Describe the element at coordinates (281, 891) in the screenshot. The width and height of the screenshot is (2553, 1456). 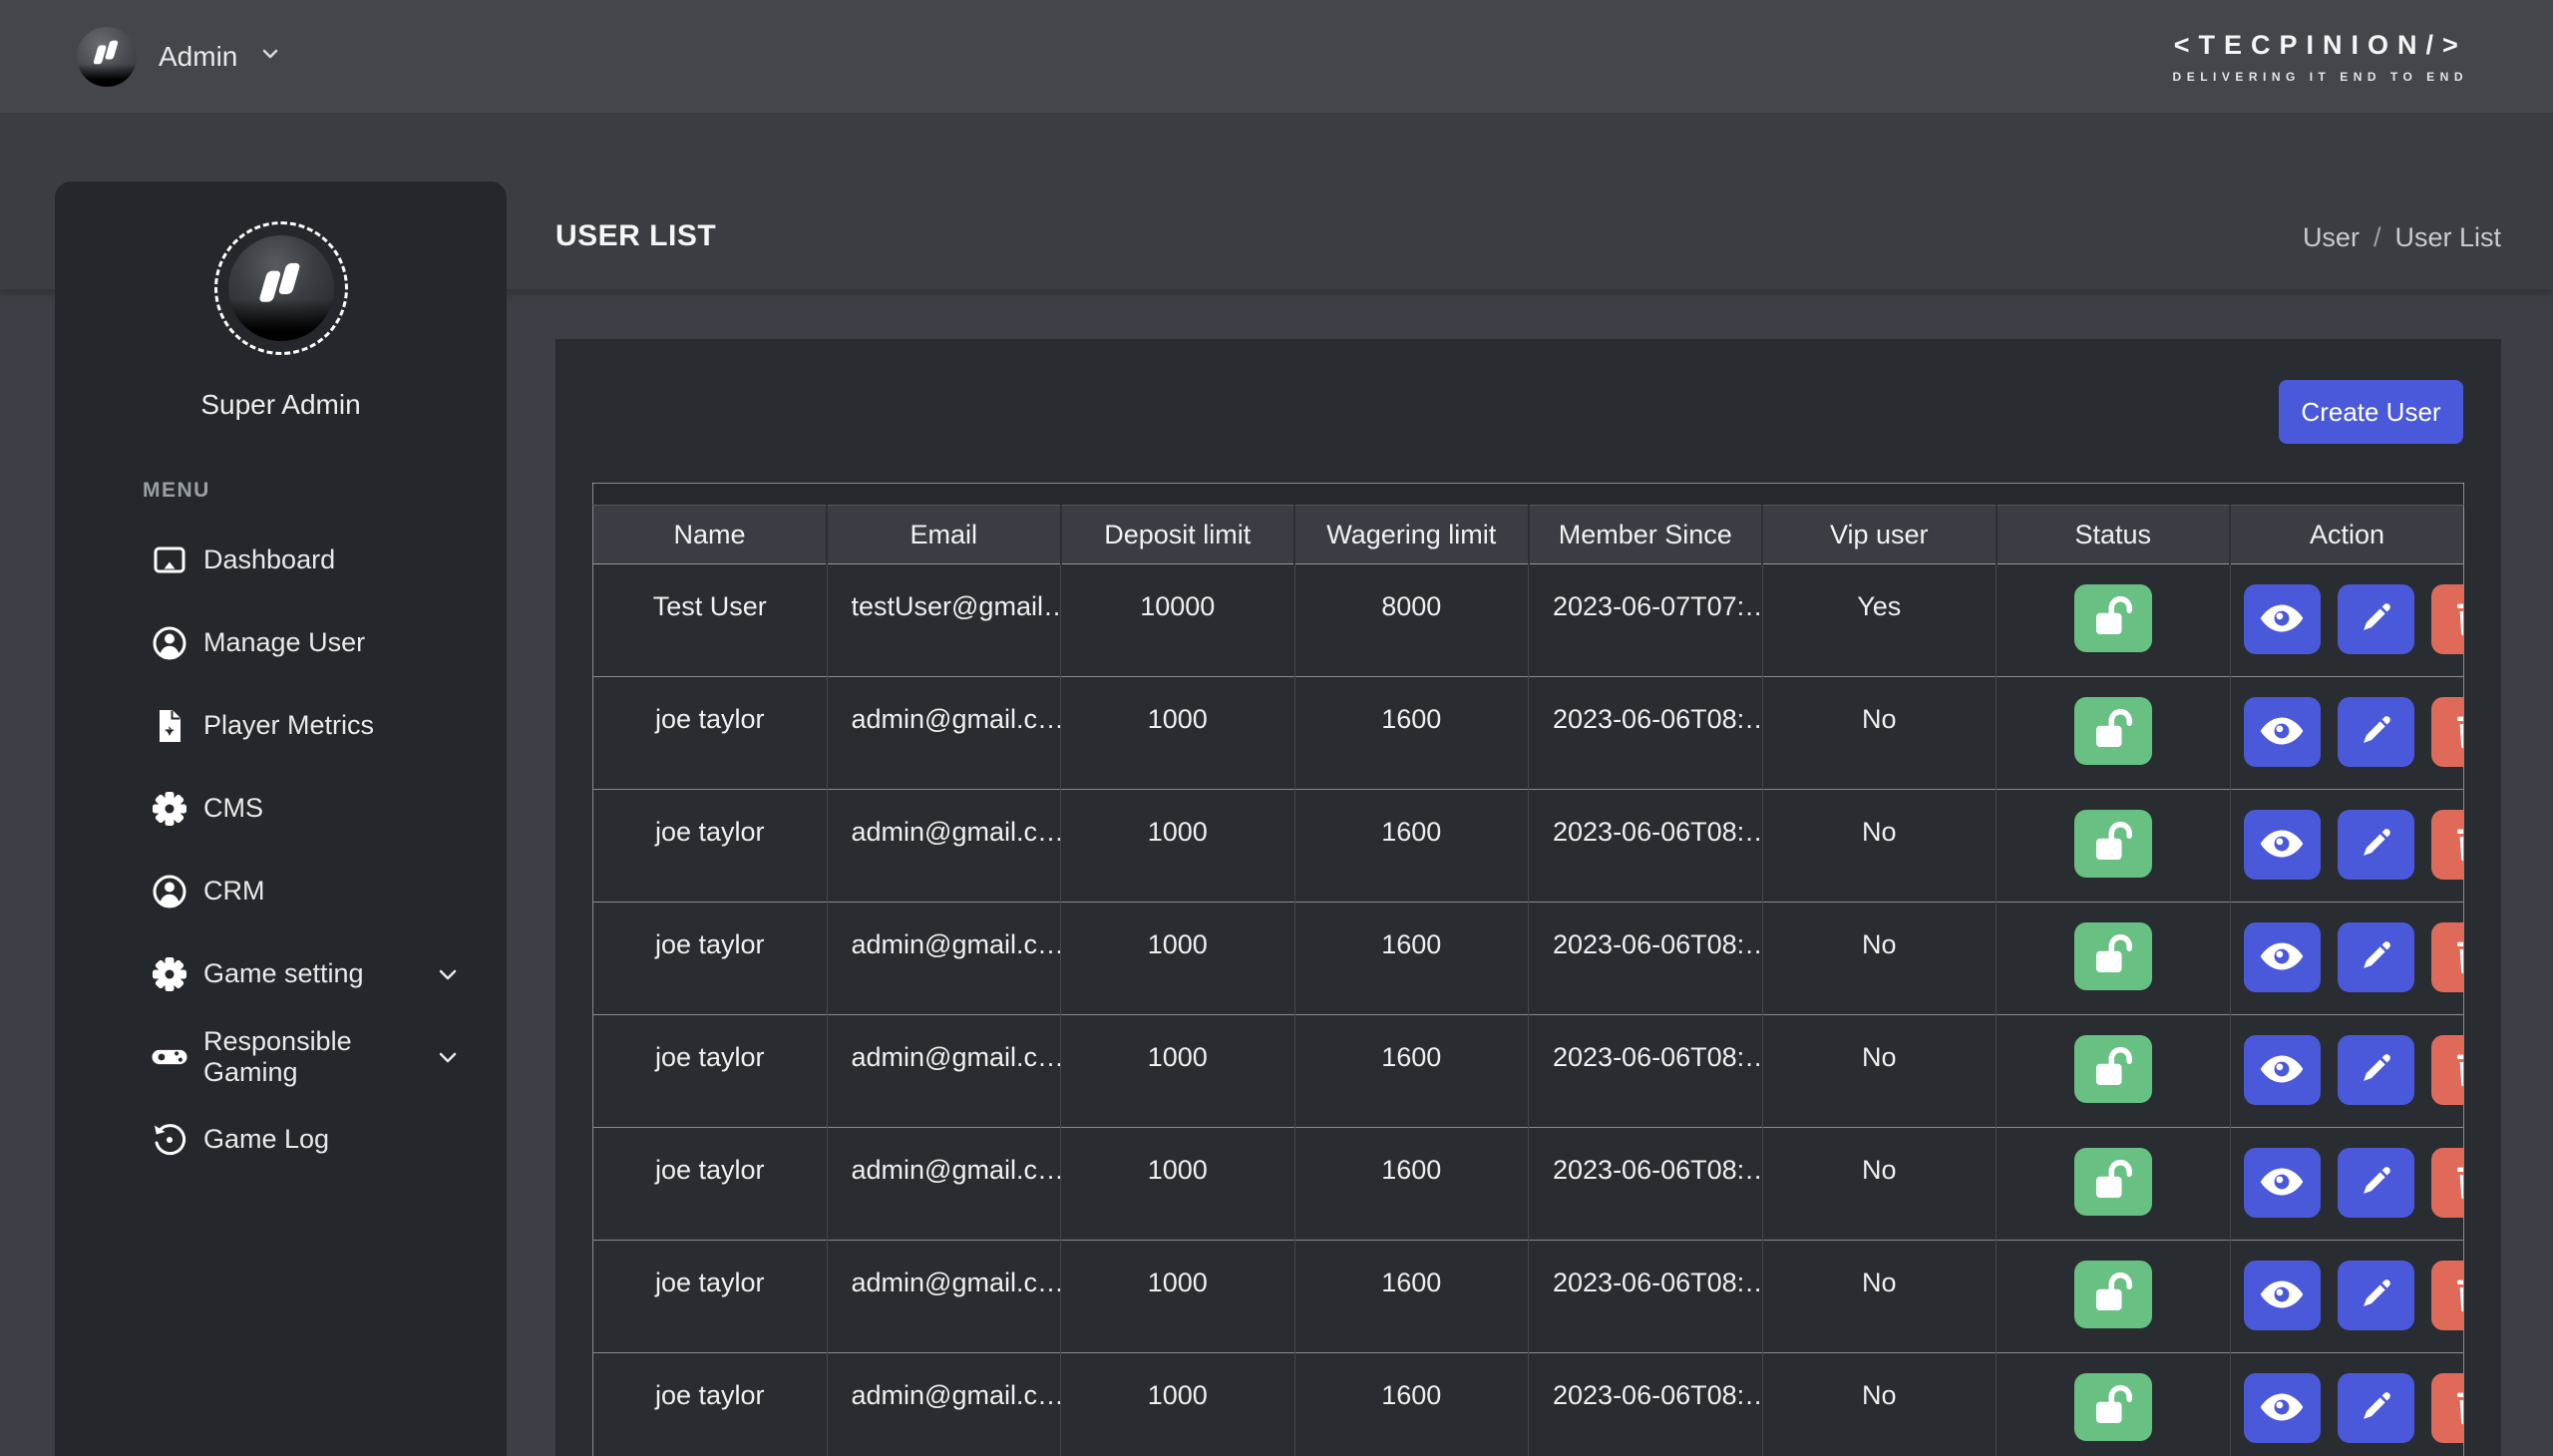
I see `sidebar-item-crm: CRM` at that location.